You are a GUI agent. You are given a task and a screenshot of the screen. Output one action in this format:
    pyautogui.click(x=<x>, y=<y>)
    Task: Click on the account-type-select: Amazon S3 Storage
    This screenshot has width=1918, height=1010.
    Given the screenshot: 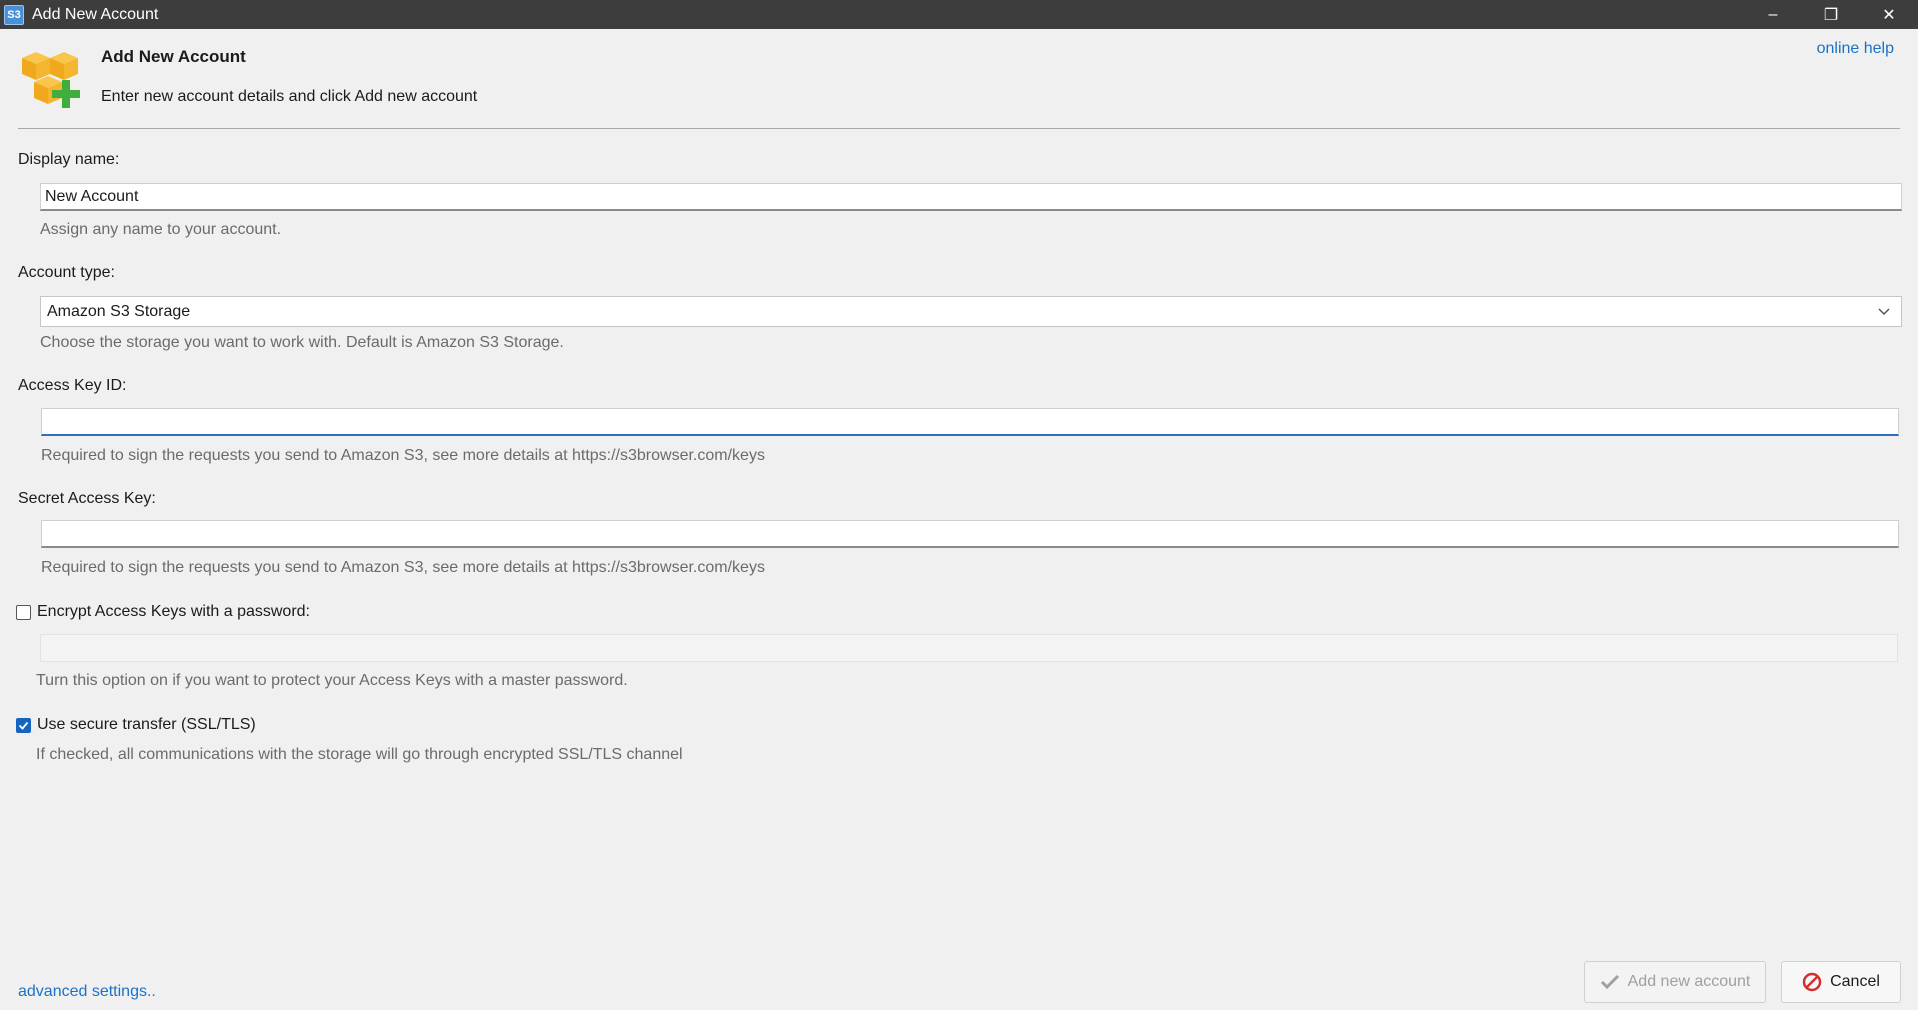 What is the action you would take?
    pyautogui.click(x=971, y=311)
    